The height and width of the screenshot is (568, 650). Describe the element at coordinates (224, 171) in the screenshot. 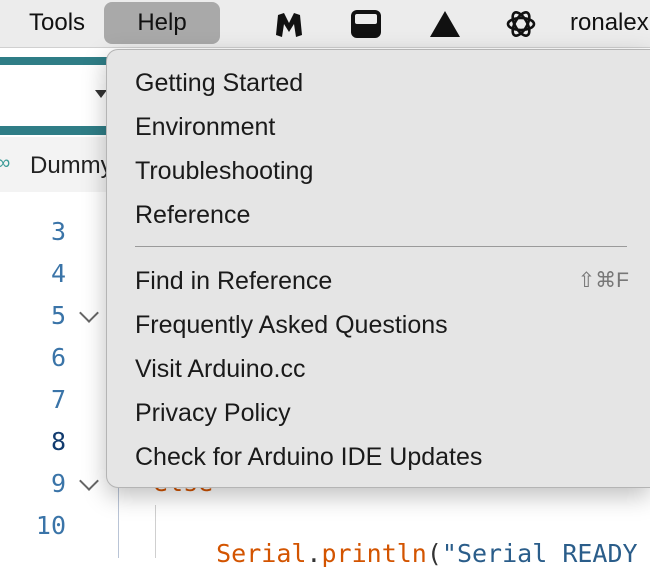

I see `menu-item-troubleshooting: Troubleshooting` at that location.